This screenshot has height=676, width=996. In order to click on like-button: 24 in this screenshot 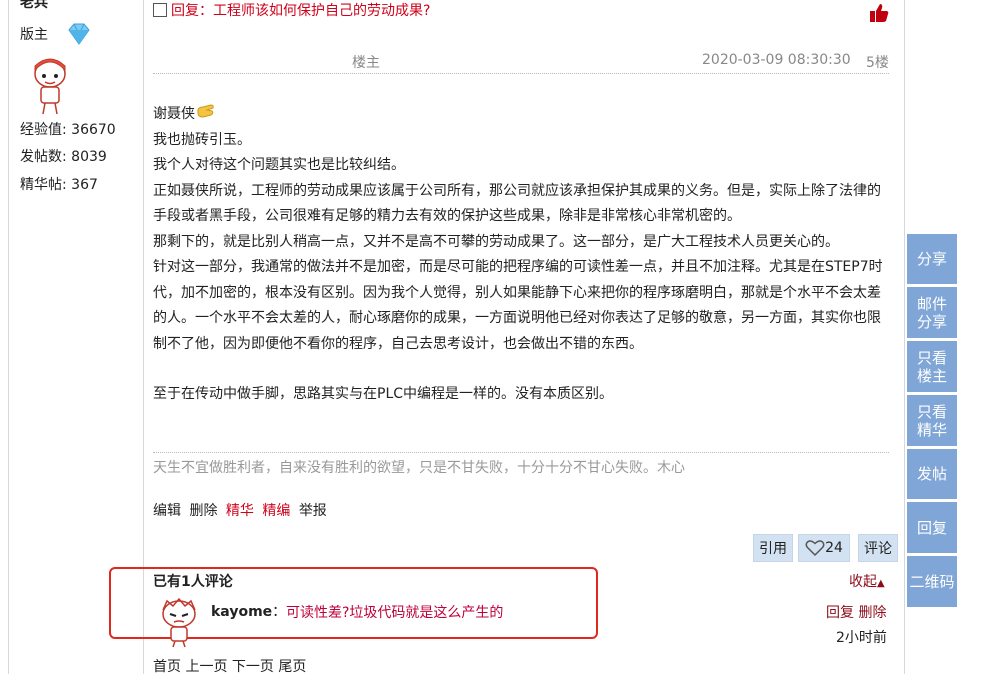, I will do `click(824, 548)`.